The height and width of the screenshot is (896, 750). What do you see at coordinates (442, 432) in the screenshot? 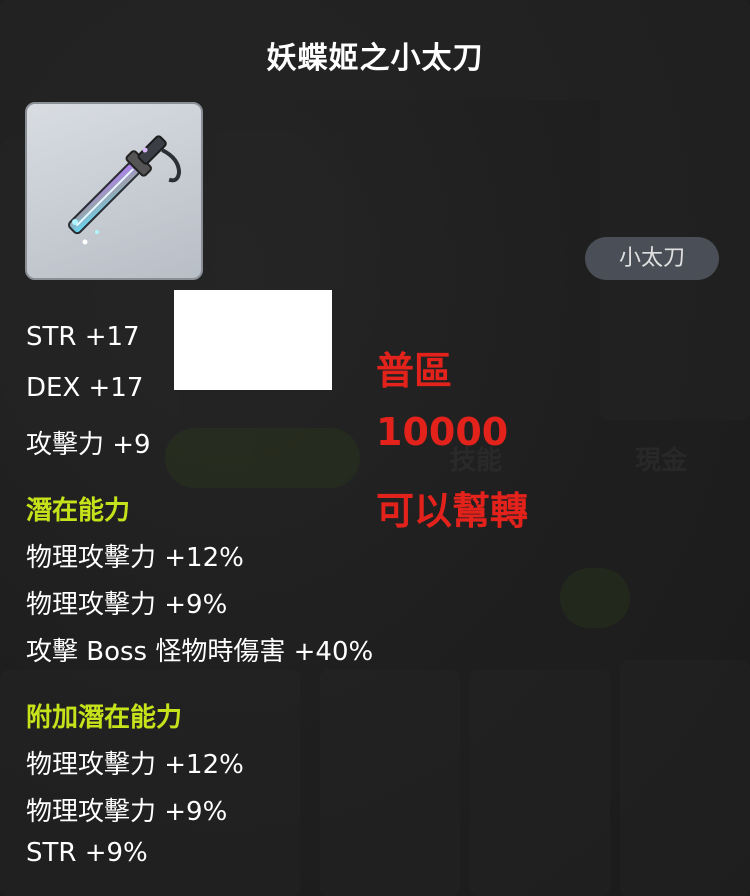
I see `annotation-price: 10000` at bounding box center [442, 432].